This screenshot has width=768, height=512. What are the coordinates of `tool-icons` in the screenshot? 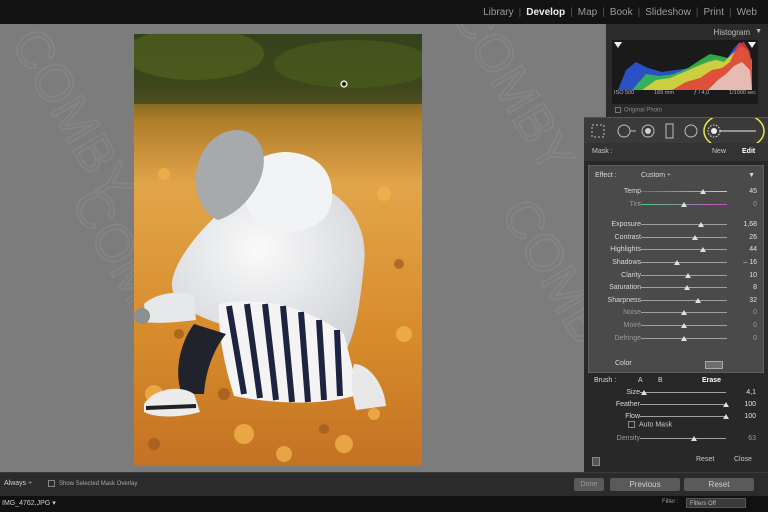 It's located at (678, 131).